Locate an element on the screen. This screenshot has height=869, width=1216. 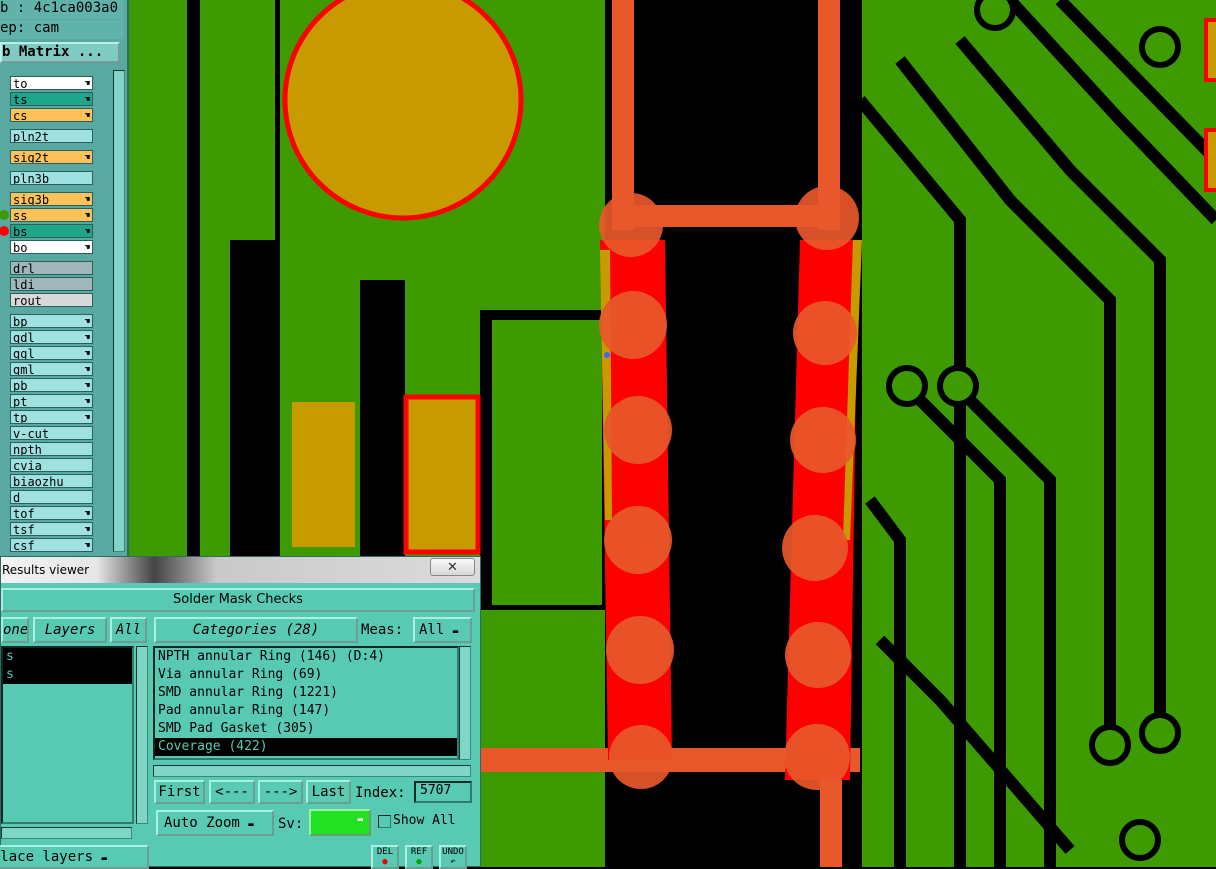
layer-row-csf: csf ☚ is located at coordinates (51, 545).